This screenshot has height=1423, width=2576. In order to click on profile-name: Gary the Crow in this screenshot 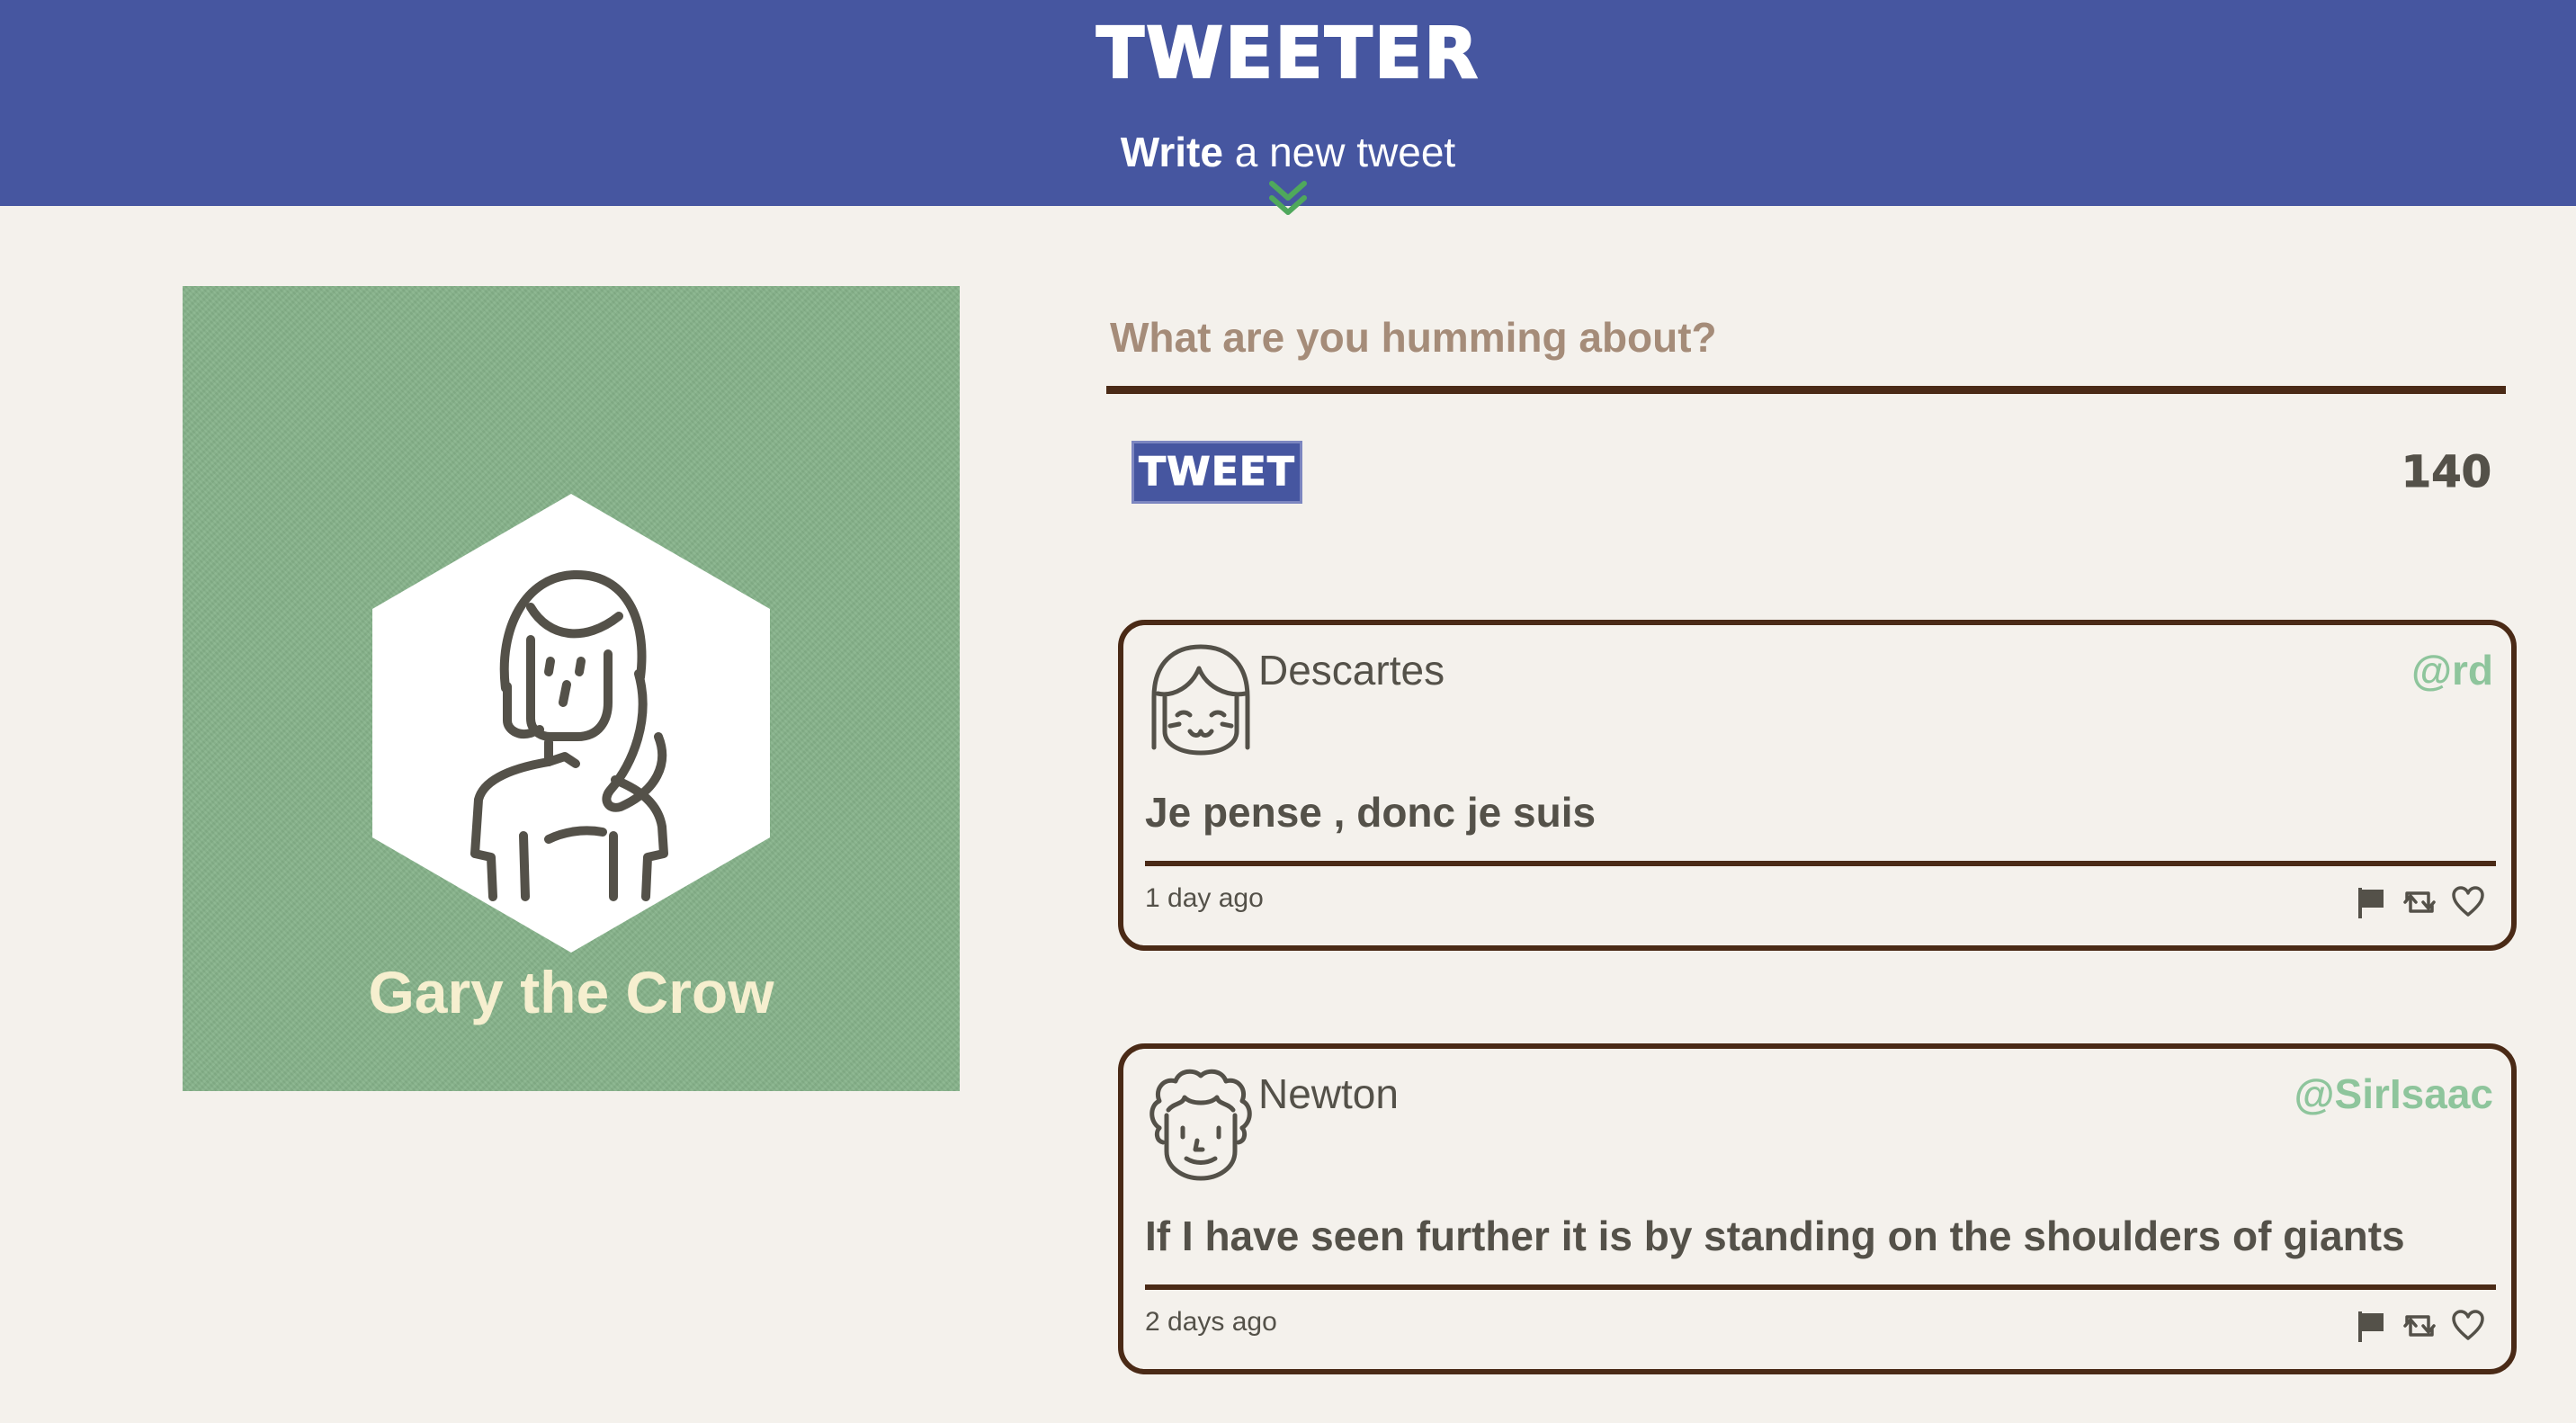, I will do `click(571, 992)`.